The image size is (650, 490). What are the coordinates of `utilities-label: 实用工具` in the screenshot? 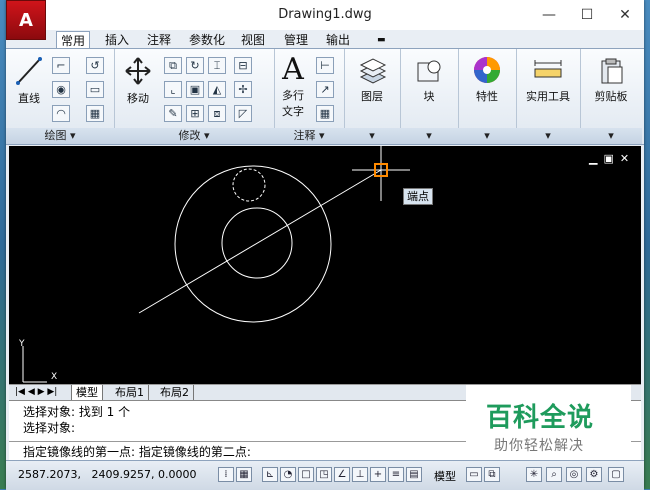 It's located at (548, 96).